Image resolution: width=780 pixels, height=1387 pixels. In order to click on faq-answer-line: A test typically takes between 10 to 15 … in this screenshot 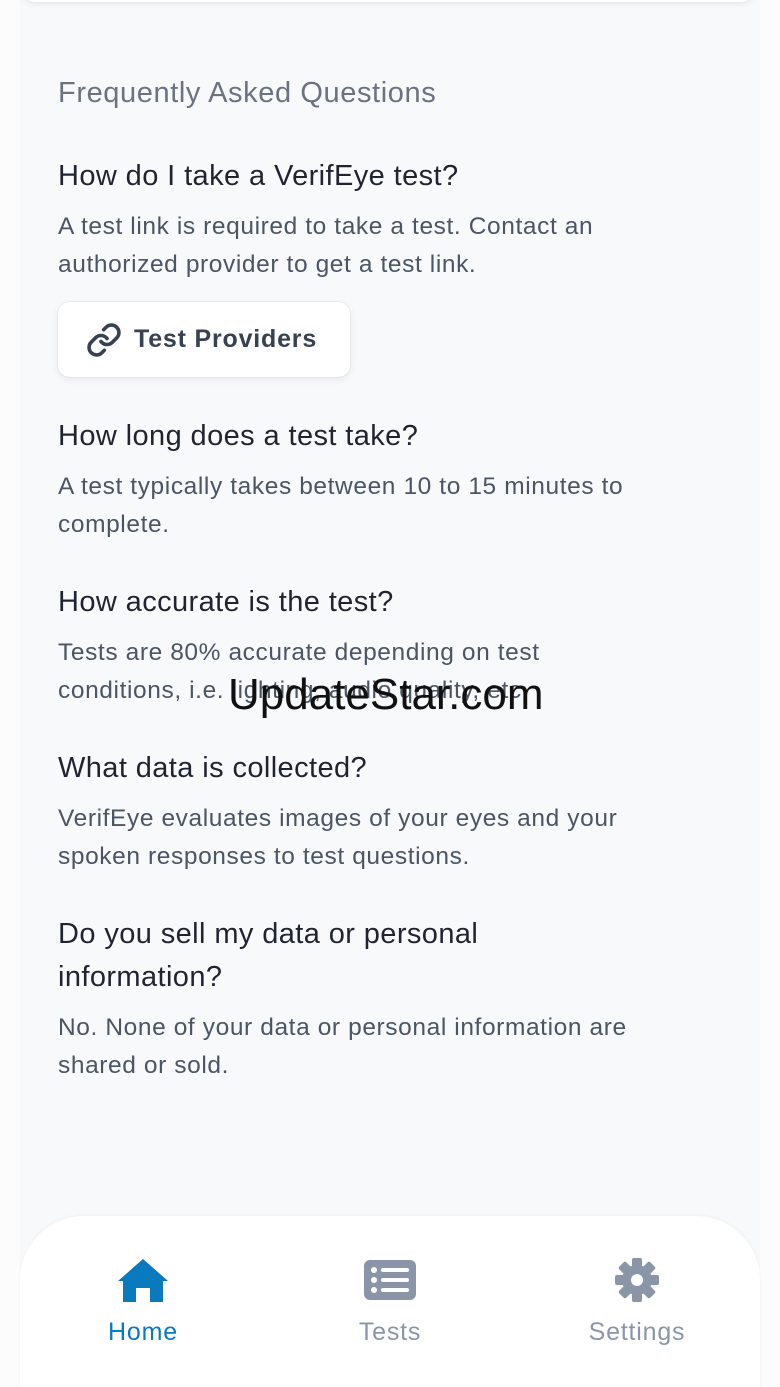, I will do `click(341, 486)`.